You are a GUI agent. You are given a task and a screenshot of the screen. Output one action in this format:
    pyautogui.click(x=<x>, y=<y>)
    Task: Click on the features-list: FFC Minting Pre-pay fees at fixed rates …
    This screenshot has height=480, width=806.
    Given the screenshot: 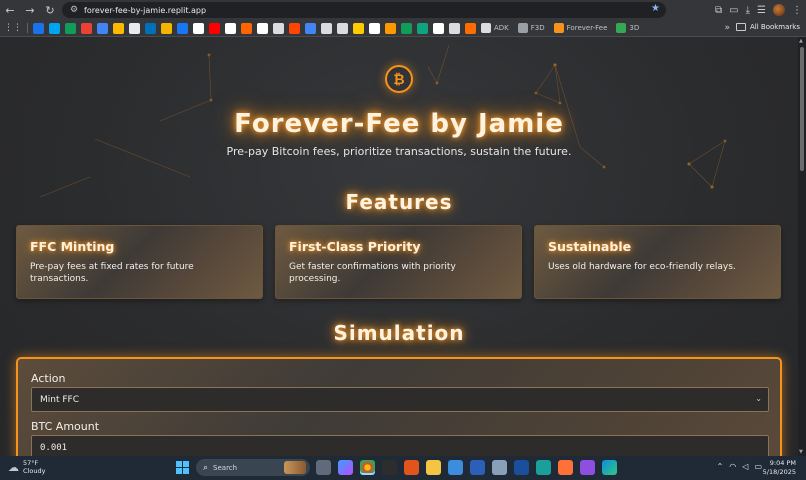 What is the action you would take?
    pyautogui.click(x=398, y=262)
    